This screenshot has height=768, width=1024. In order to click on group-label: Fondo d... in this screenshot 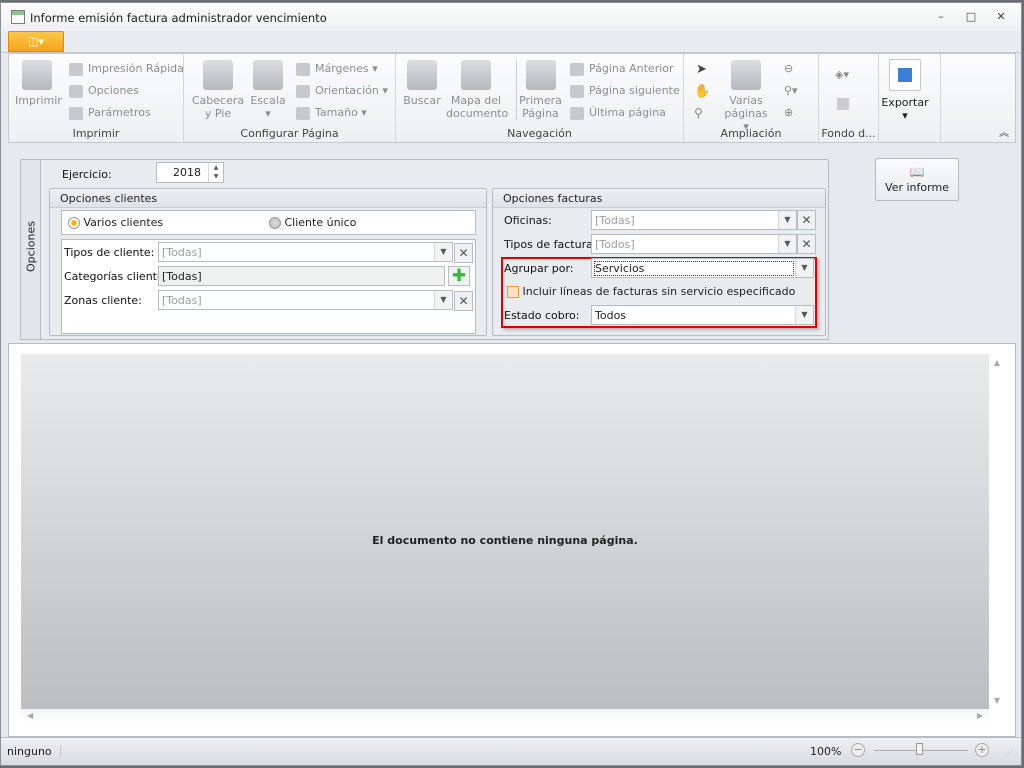, I will do `click(848, 133)`.